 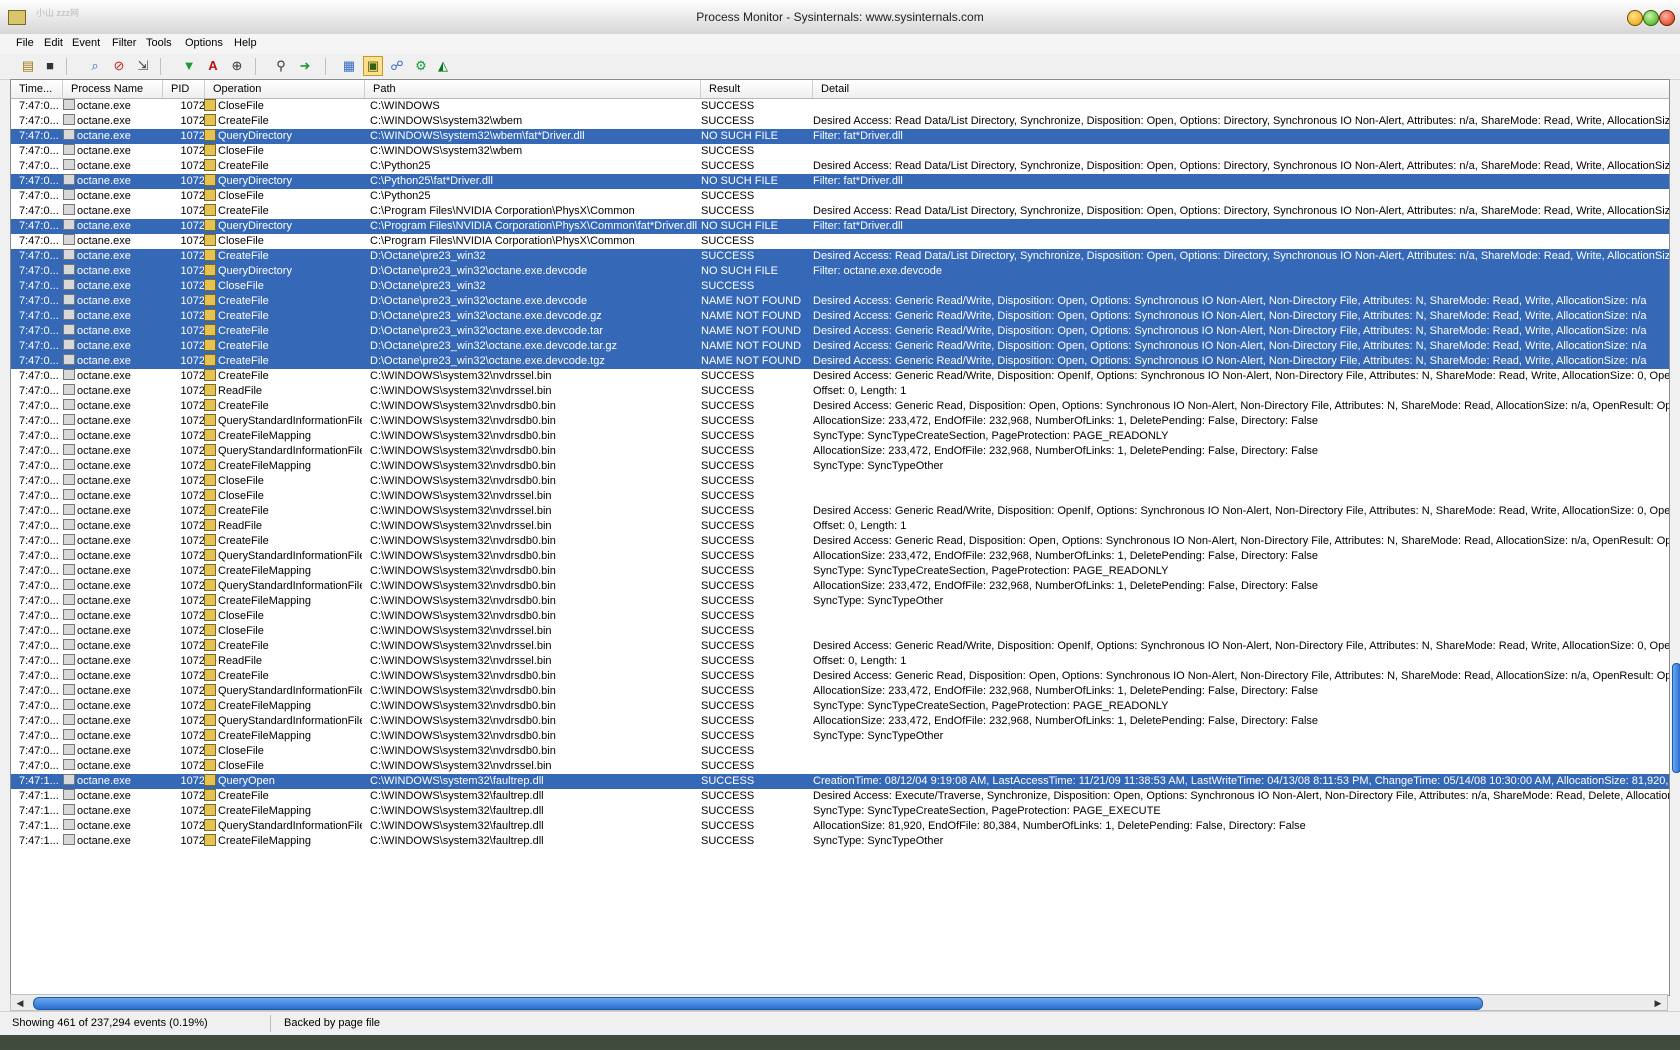 I want to click on column-header-pid: PID, so click(x=184, y=89).